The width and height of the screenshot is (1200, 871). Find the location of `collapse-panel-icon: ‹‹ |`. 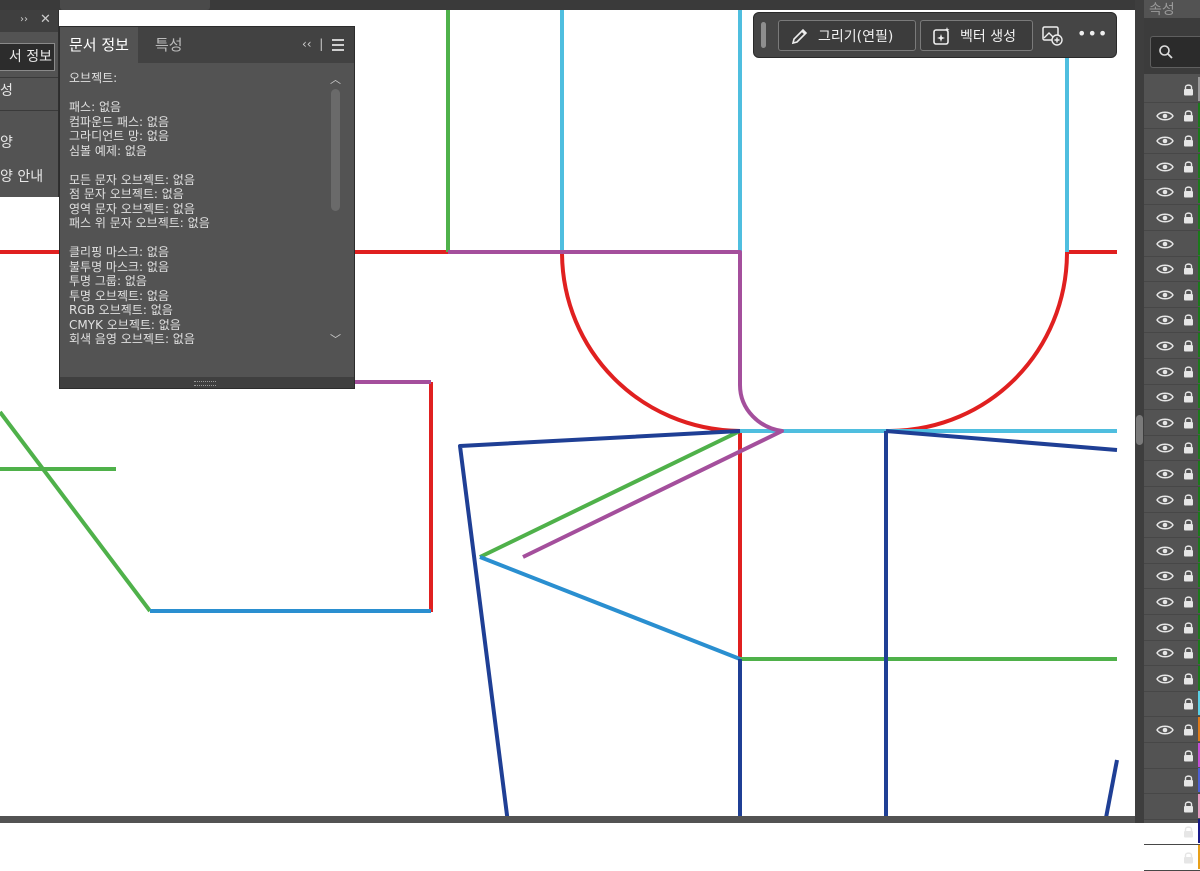

collapse-panel-icon: ‹‹ | is located at coordinates (312, 44).